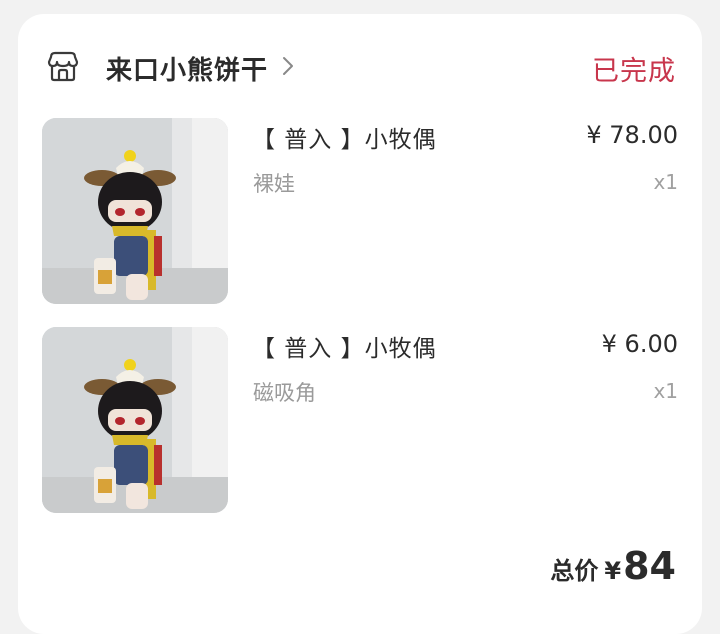 Image resolution: width=720 pixels, height=634 pixels. What do you see at coordinates (632, 135) in the screenshot?
I see `item-price: ¥ 78.00` at bounding box center [632, 135].